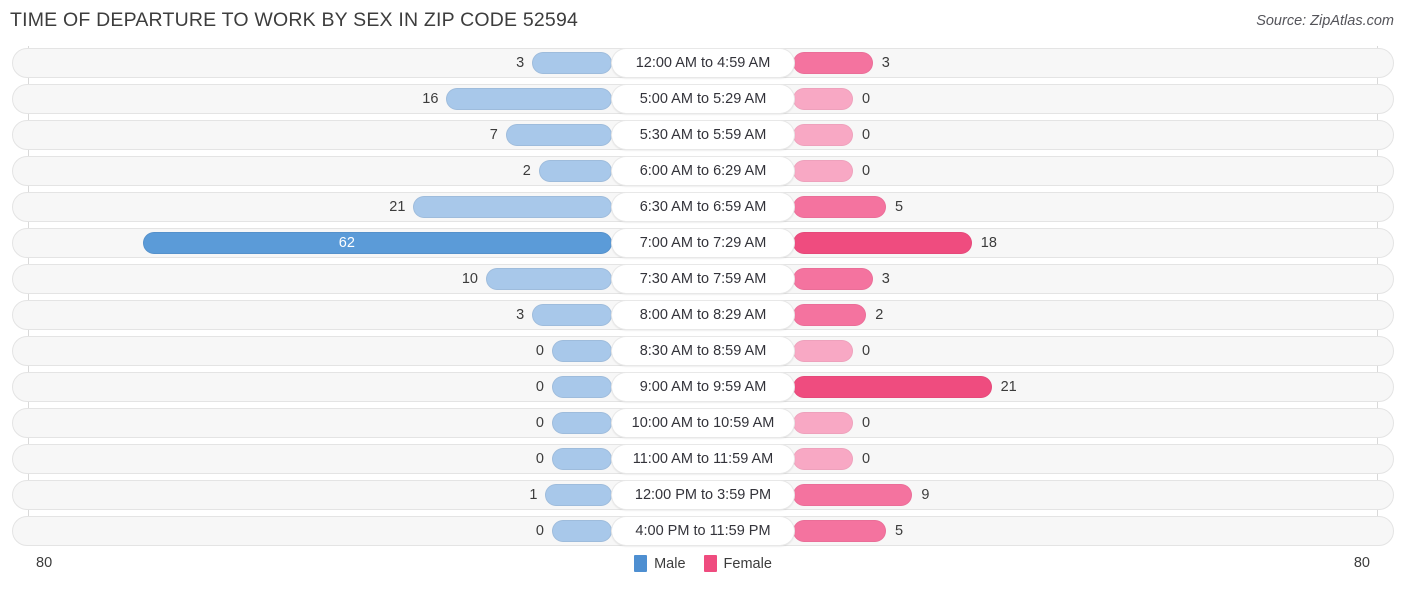  I want to click on category-label: 11:00 AM to 11:59 AM, so click(703, 459).